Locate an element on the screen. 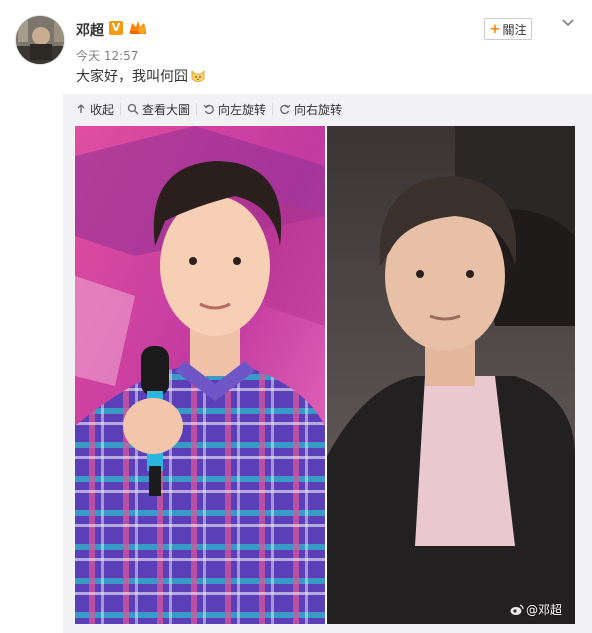  rotate-right-icon is located at coordinates (285, 109).